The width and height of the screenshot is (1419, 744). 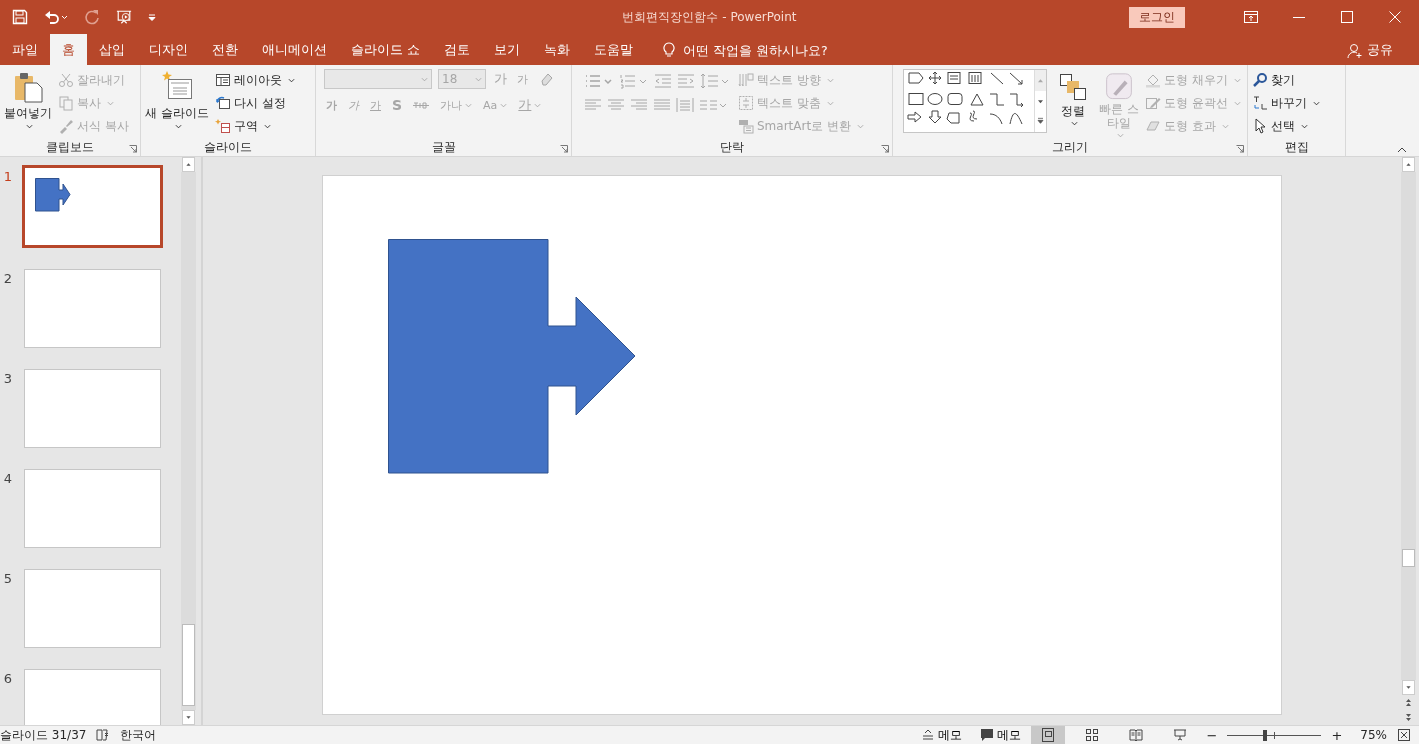 I want to click on ribbon-button: 다시 설정, so click(x=254, y=103).